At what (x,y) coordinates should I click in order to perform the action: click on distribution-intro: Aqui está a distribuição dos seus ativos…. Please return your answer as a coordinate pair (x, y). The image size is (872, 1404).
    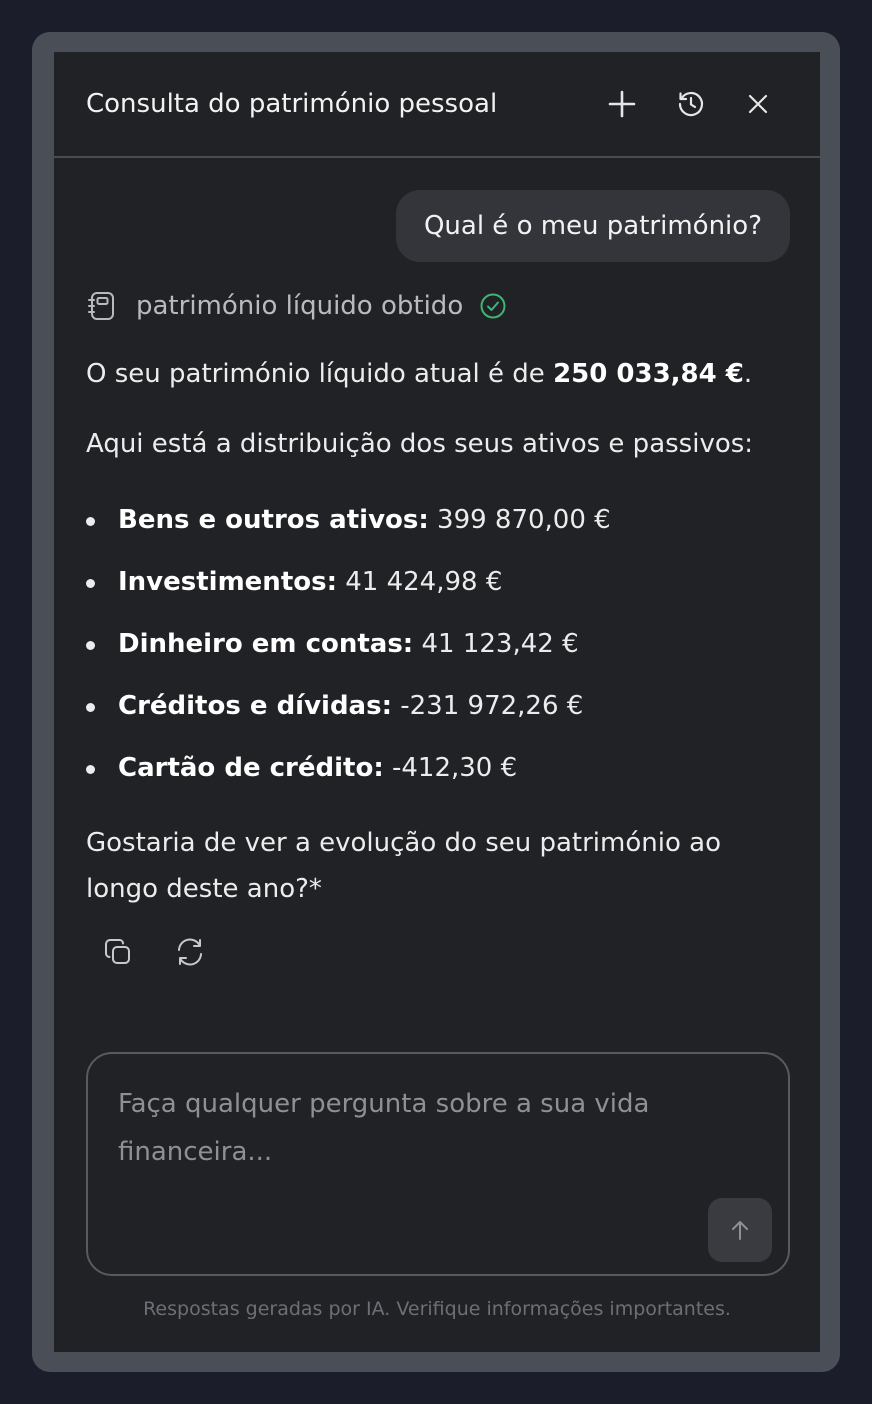
    Looking at the image, I should click on (420, 444).